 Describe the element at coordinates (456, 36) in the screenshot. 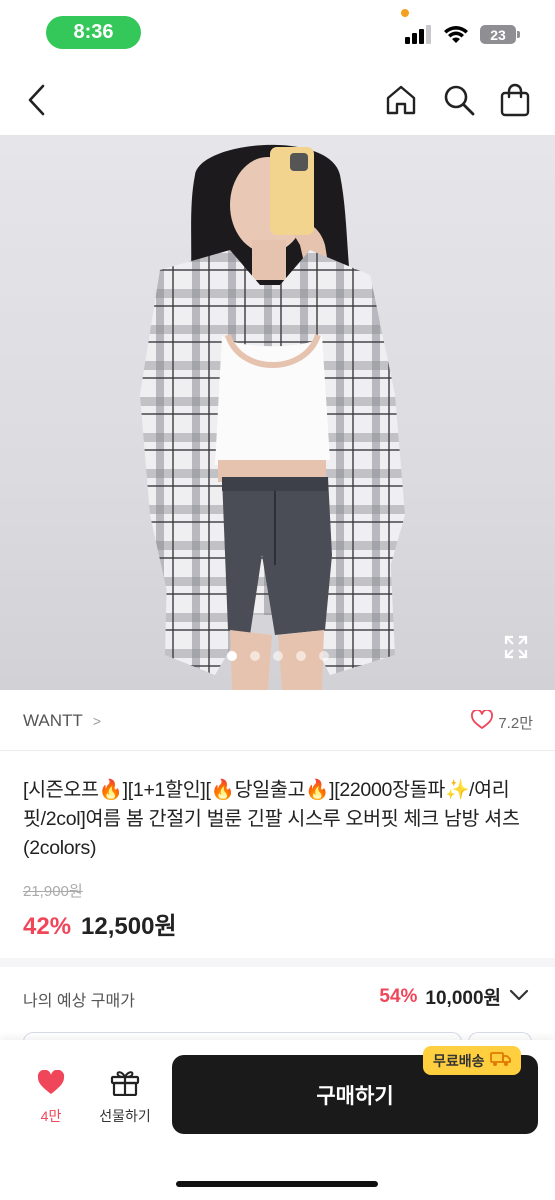

I see `wifi-icon` at that location.